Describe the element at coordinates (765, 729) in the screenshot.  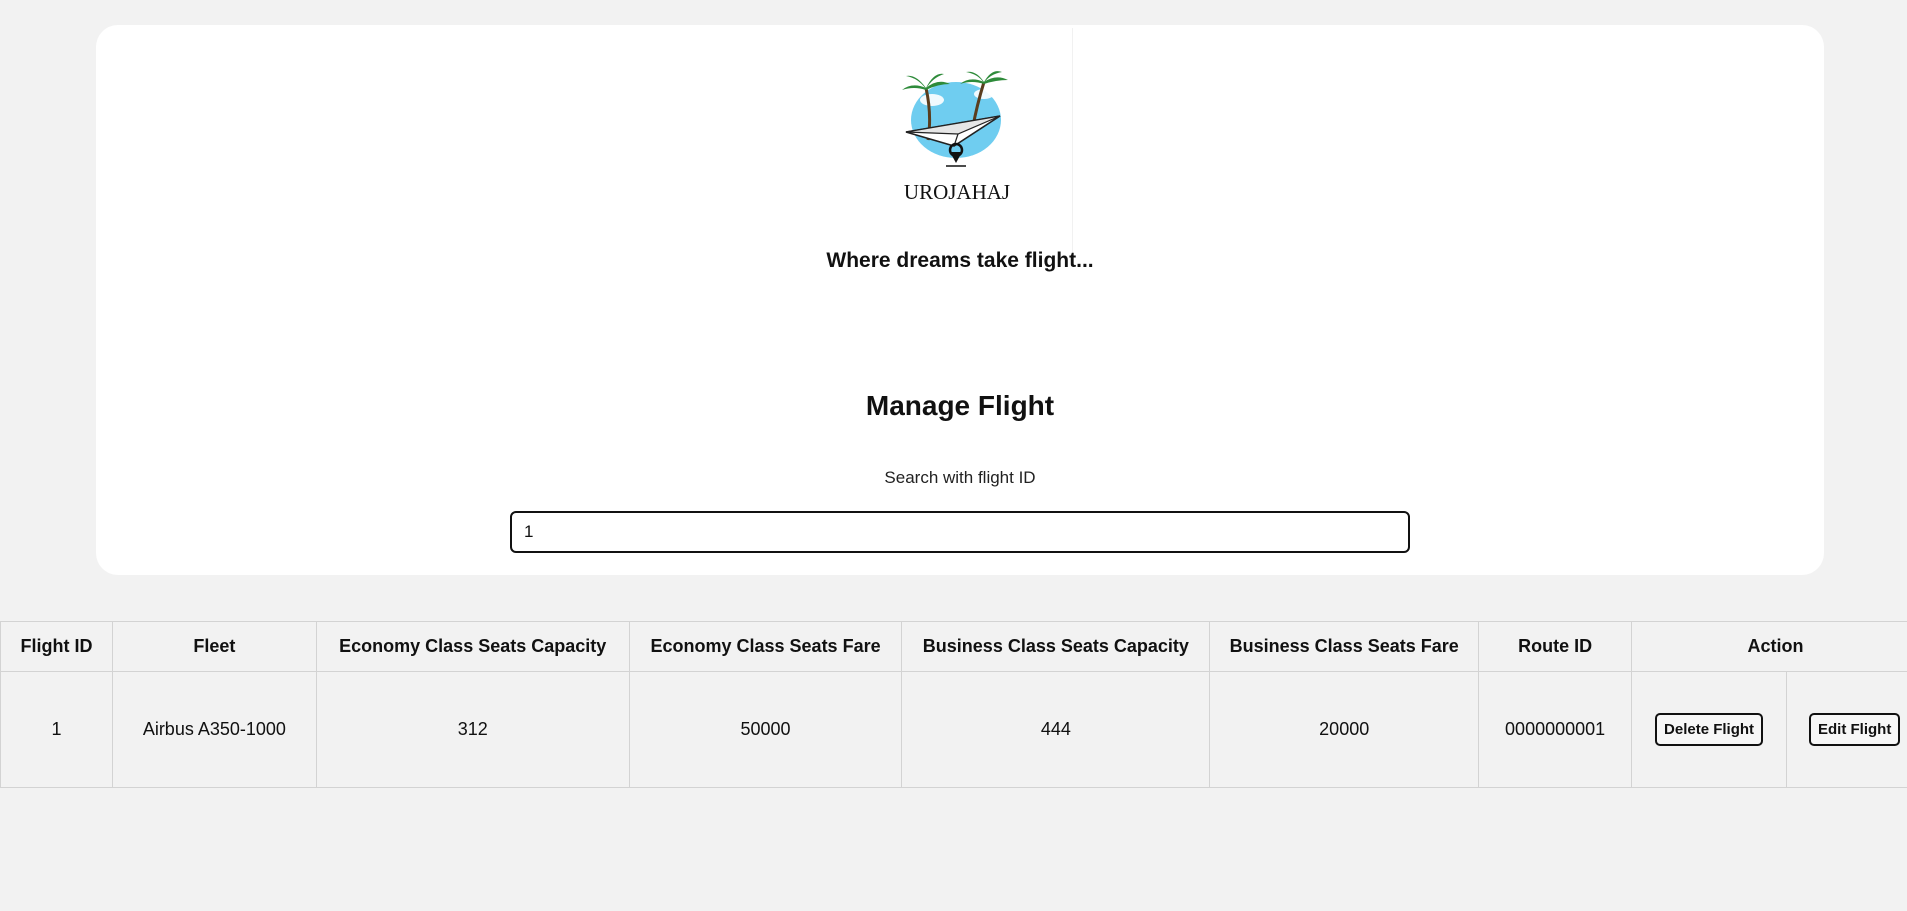
I see `cell-econ-fare: 50000` at that location.